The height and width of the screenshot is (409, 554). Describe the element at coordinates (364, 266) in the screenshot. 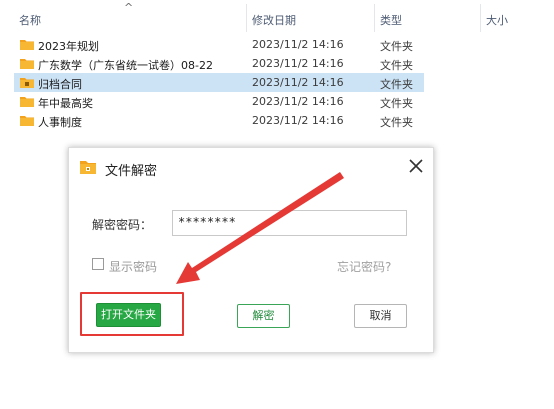

I see `forgot-password-link: 忘记密码?` at that location.